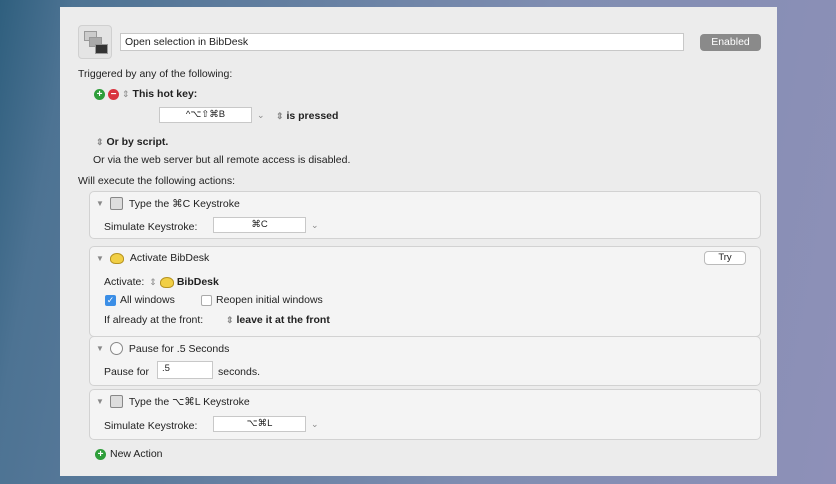 The image size is (836, 484). What do you see at coordinates (402, 42) in the screenshot?
I see `macro-name-input: Open selection in BibDesk` at bounding box center [402, 42].